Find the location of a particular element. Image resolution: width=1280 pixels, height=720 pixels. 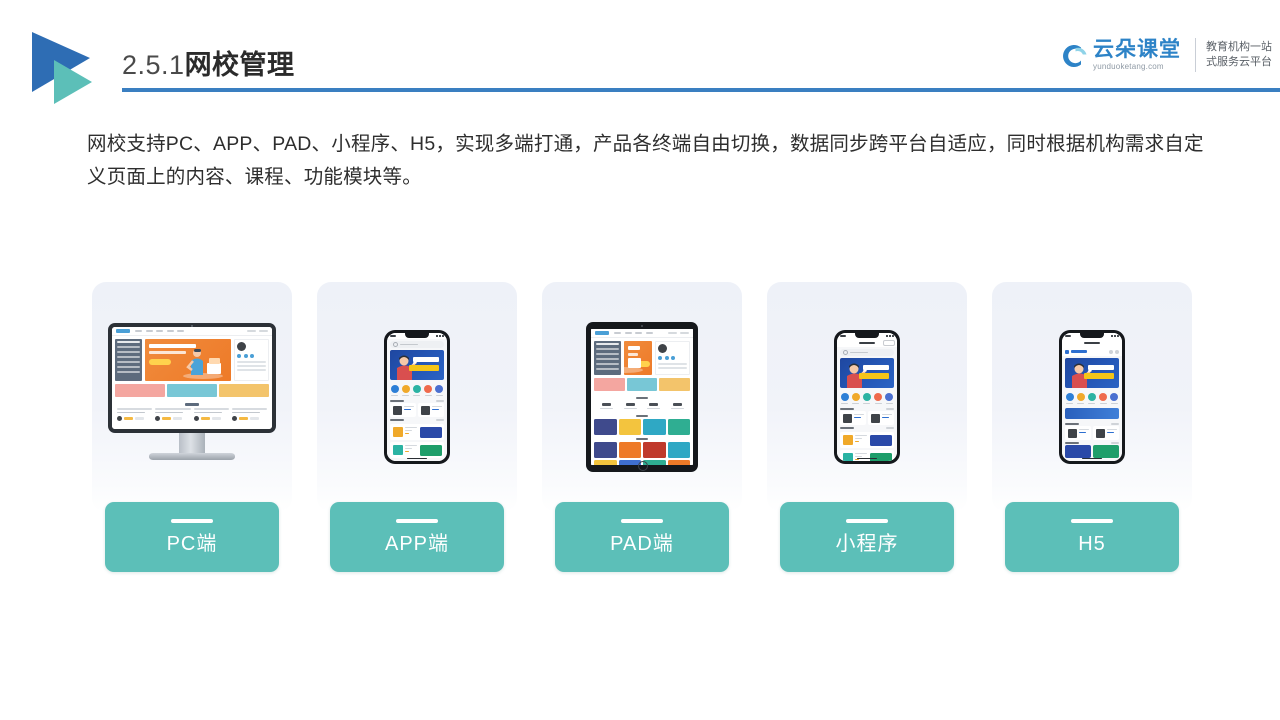

device-card-app: APP端 is located at coordinates (417, 427).